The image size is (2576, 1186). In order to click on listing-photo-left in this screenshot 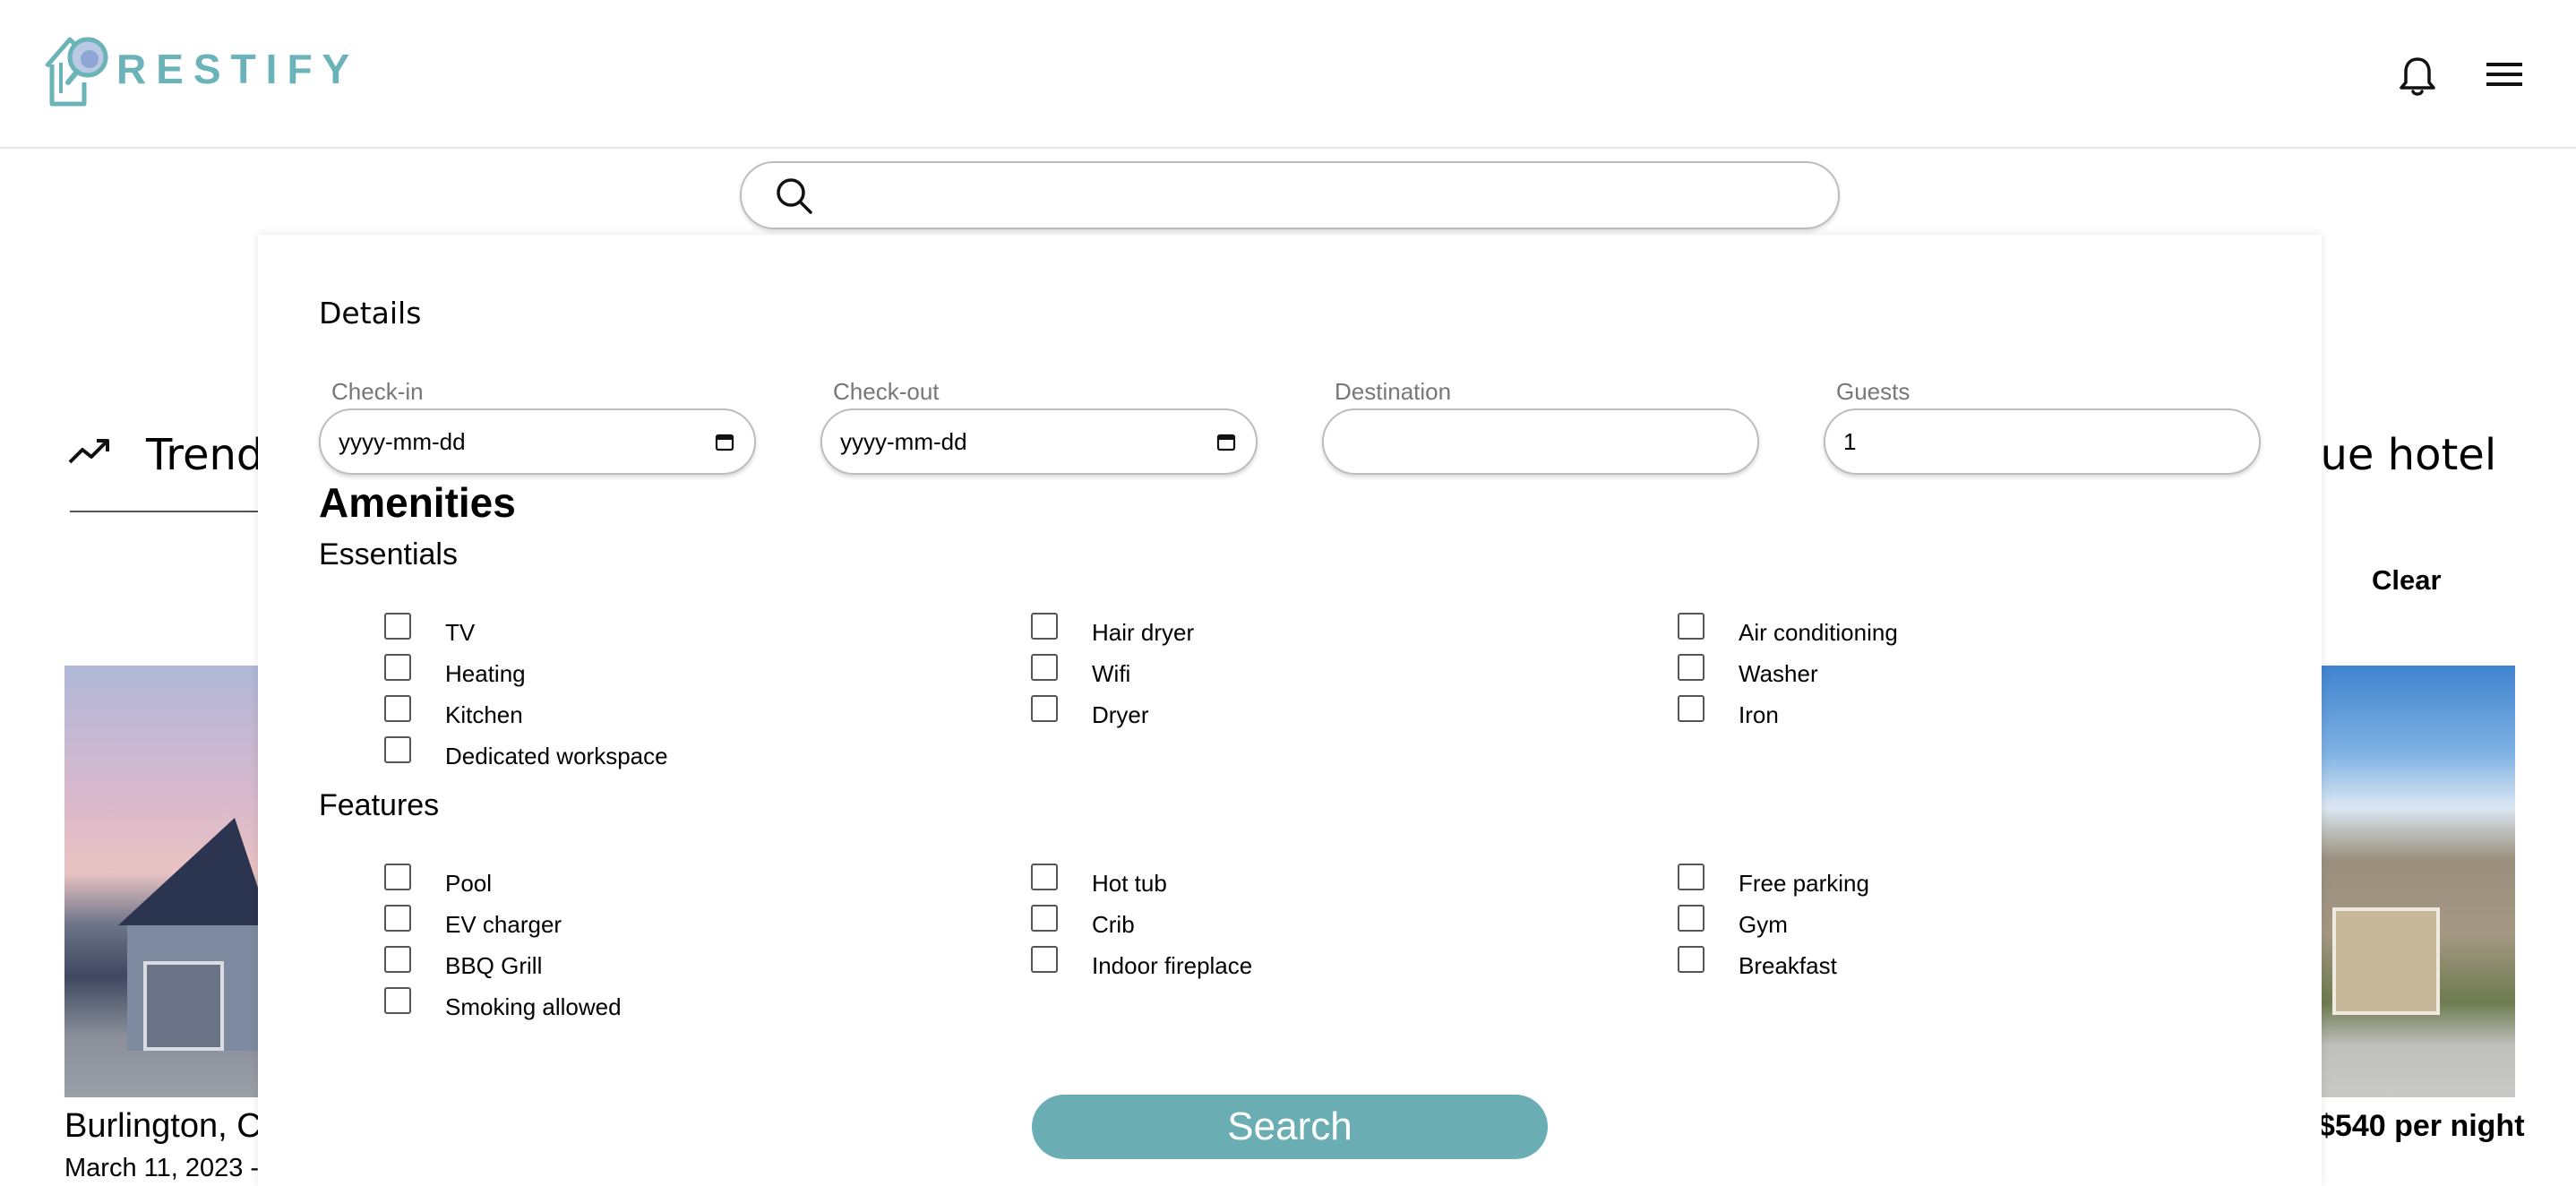, I will do `click(163, 881)`.